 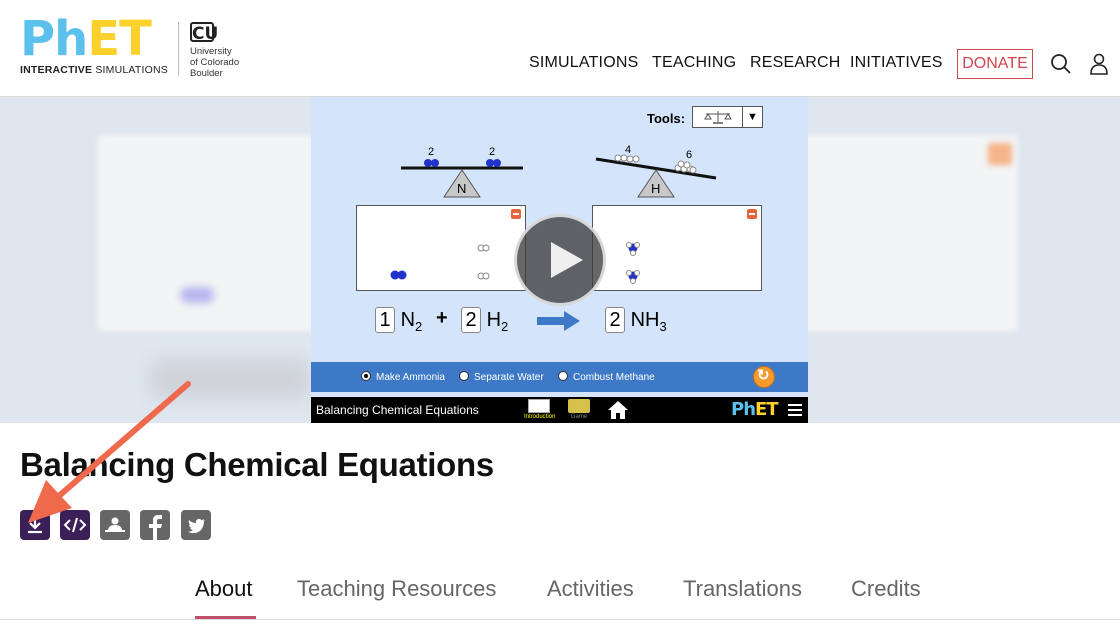 What do you see at coordinates (694, 63) in the screenshot?
I see `nav-teaching: TEACHING` at bounding box center [694, 63].